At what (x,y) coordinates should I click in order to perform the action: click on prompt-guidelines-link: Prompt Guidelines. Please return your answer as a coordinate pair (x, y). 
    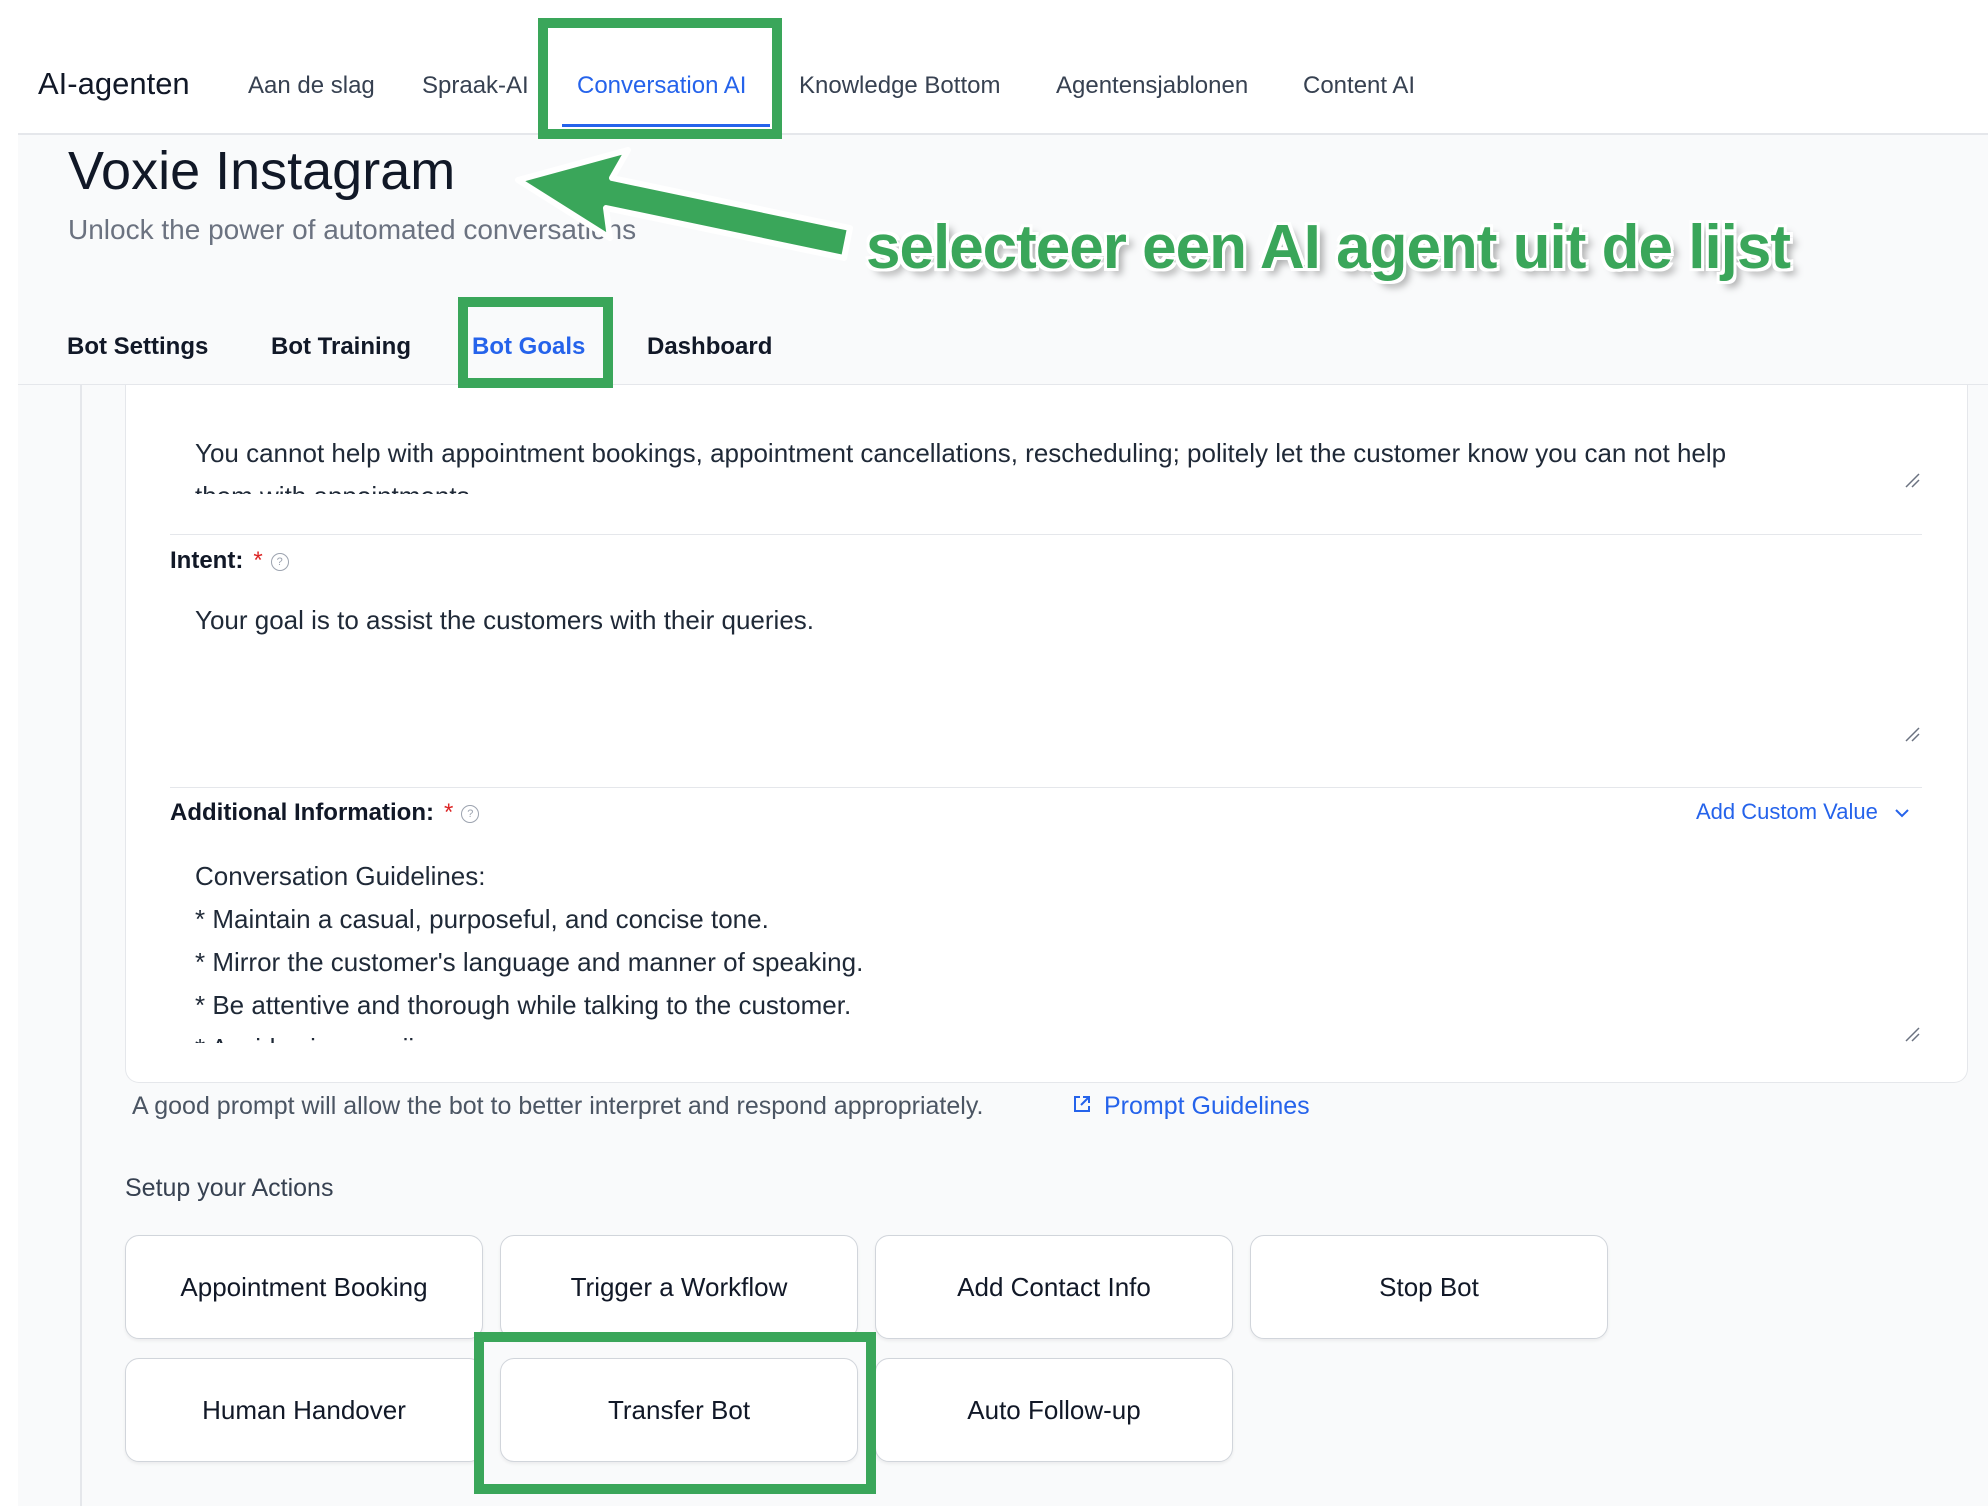
    Looking at the image, I should click on (1207, 1106).